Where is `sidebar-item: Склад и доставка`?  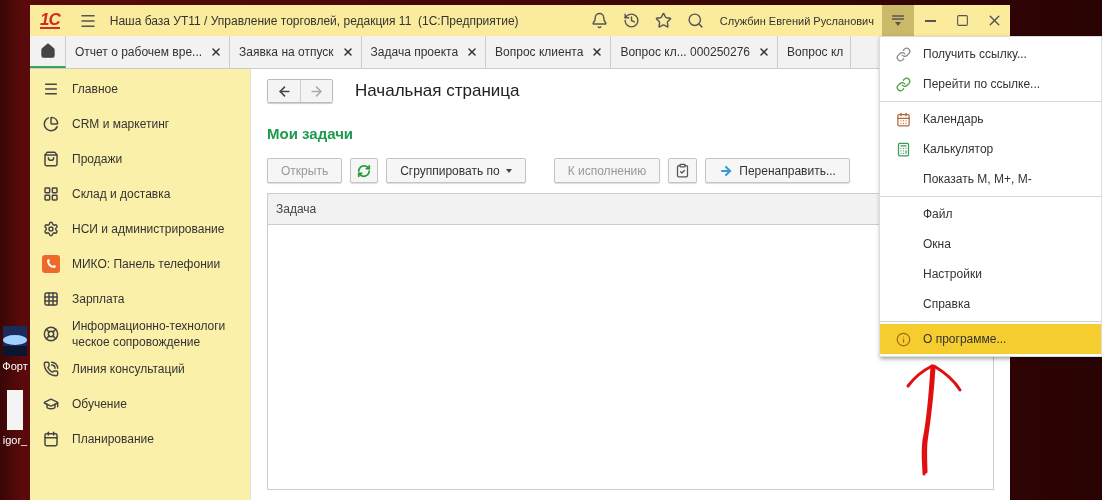
sidebar-item: Склад и доставка is located at coordinates (140, 193).